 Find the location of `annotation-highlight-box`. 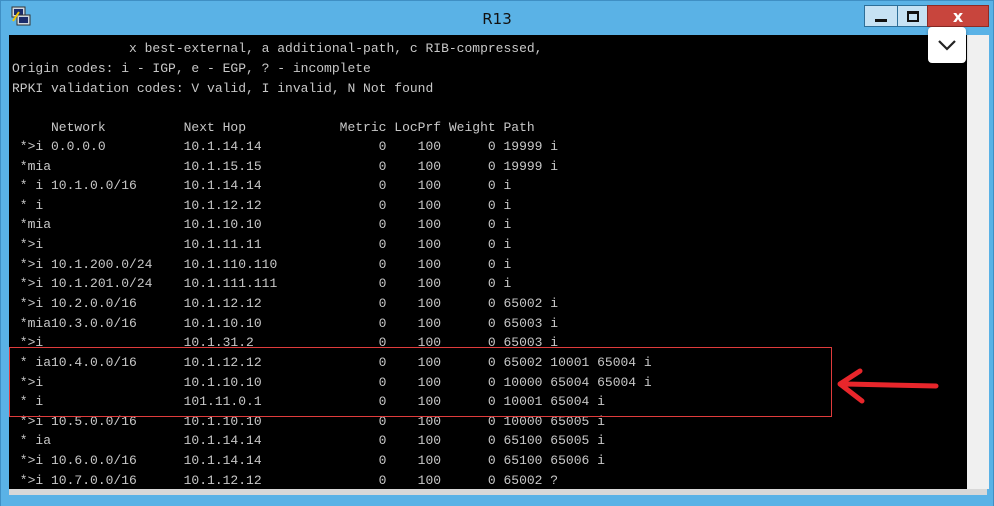

annotation-highlight-box is located at coordinates (420, 382).